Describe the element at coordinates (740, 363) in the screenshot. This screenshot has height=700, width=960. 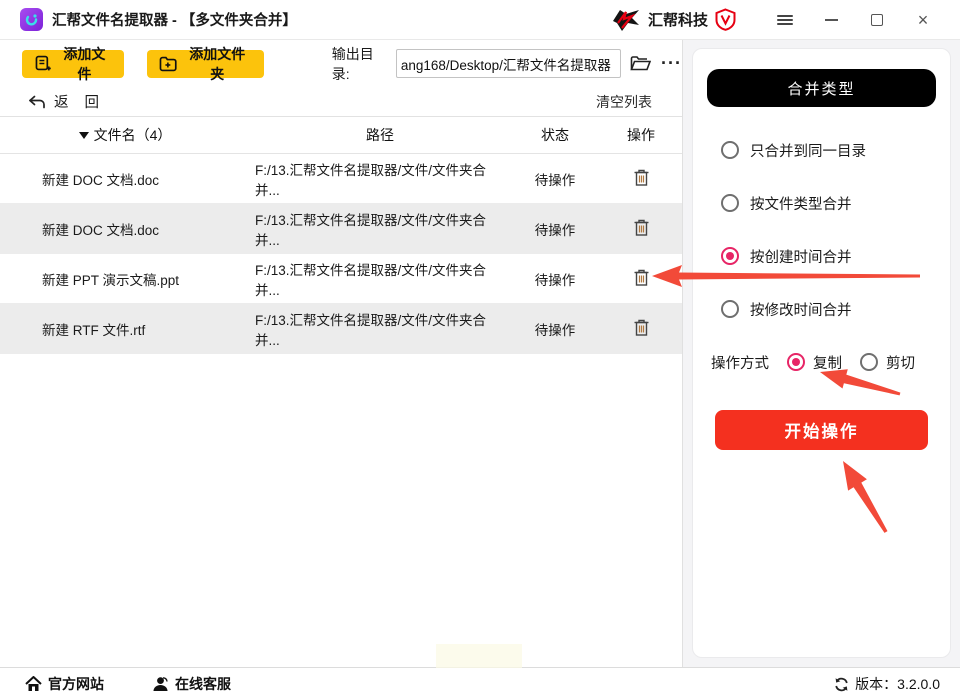
I see `operation-mode-label: 操作方式` at that location.